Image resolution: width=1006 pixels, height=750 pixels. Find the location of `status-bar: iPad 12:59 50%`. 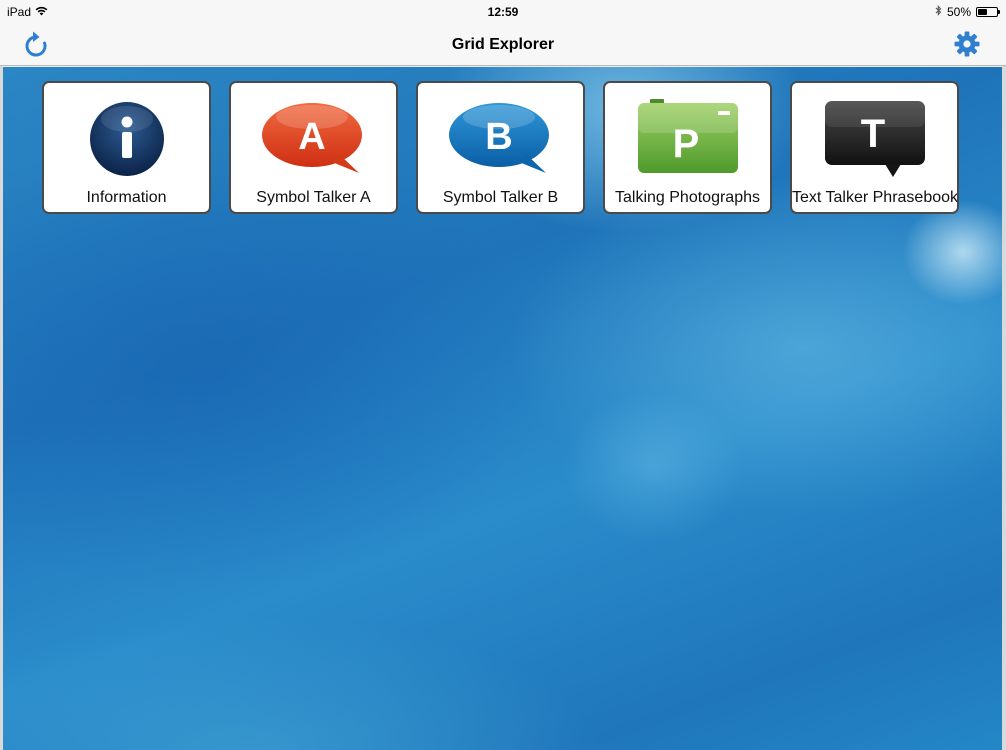

status-bar: iPad 12:59 50% is located at coordinates (503, 12).